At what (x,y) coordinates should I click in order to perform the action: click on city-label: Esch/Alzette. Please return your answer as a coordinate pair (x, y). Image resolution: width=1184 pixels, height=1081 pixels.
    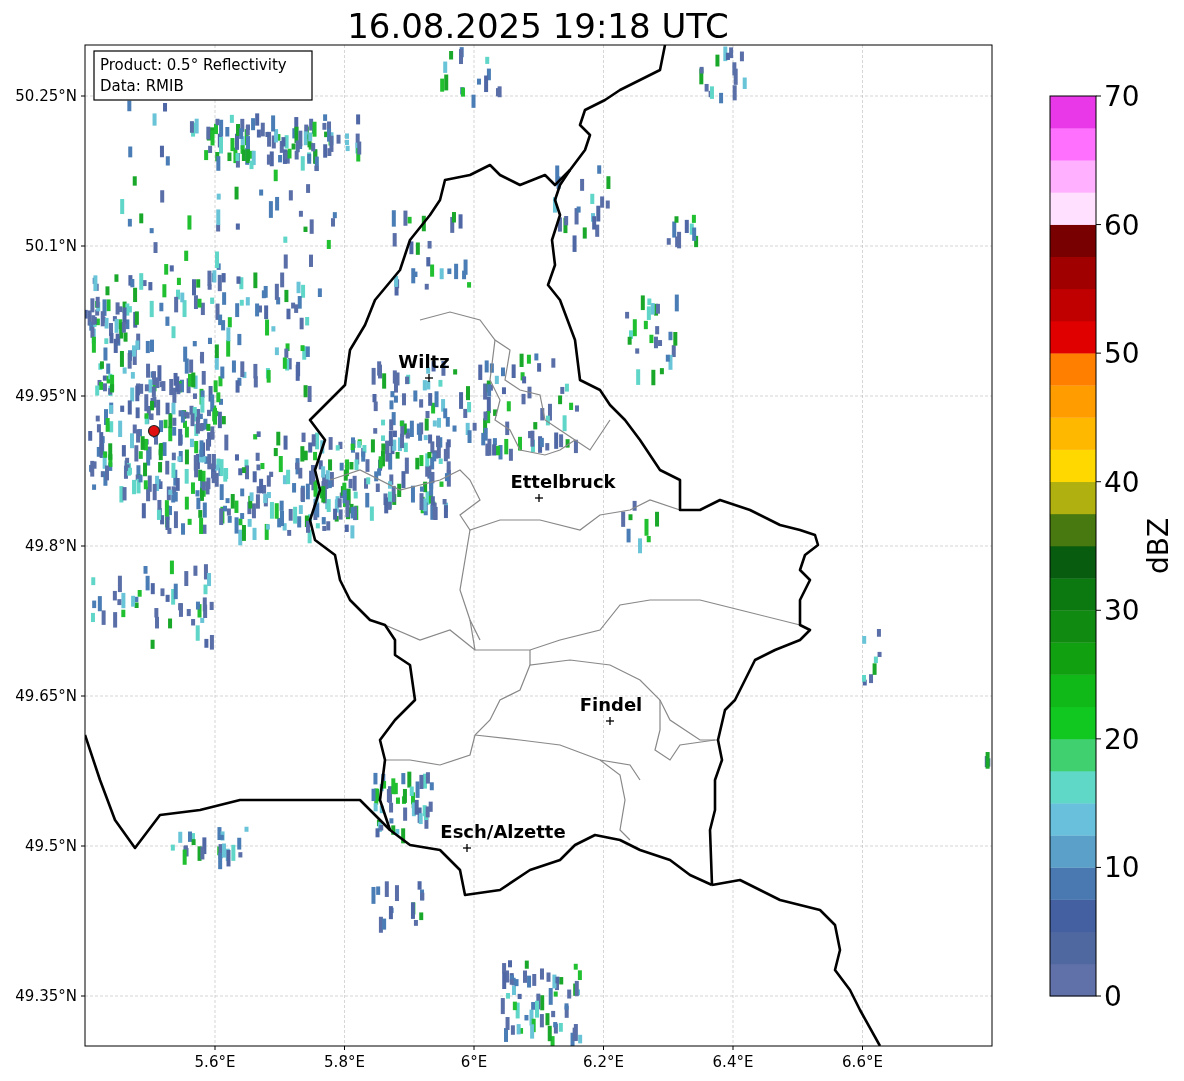
    Looking at the image, I should click on (503, 831).